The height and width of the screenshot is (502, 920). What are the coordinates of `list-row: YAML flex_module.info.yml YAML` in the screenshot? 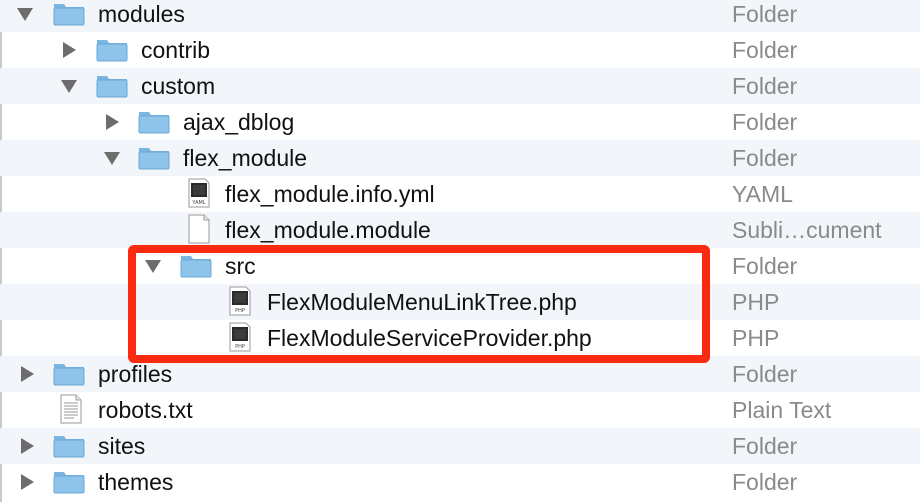 It's located at (460, 194).